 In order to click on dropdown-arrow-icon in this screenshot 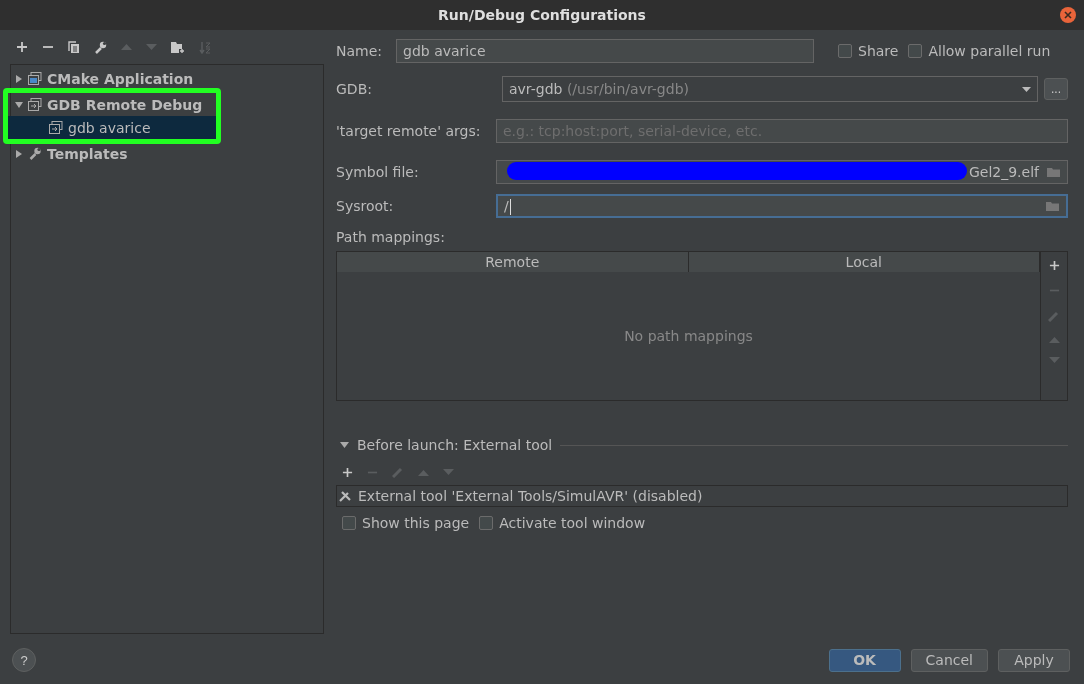, I will do `click(1026, 89)`.